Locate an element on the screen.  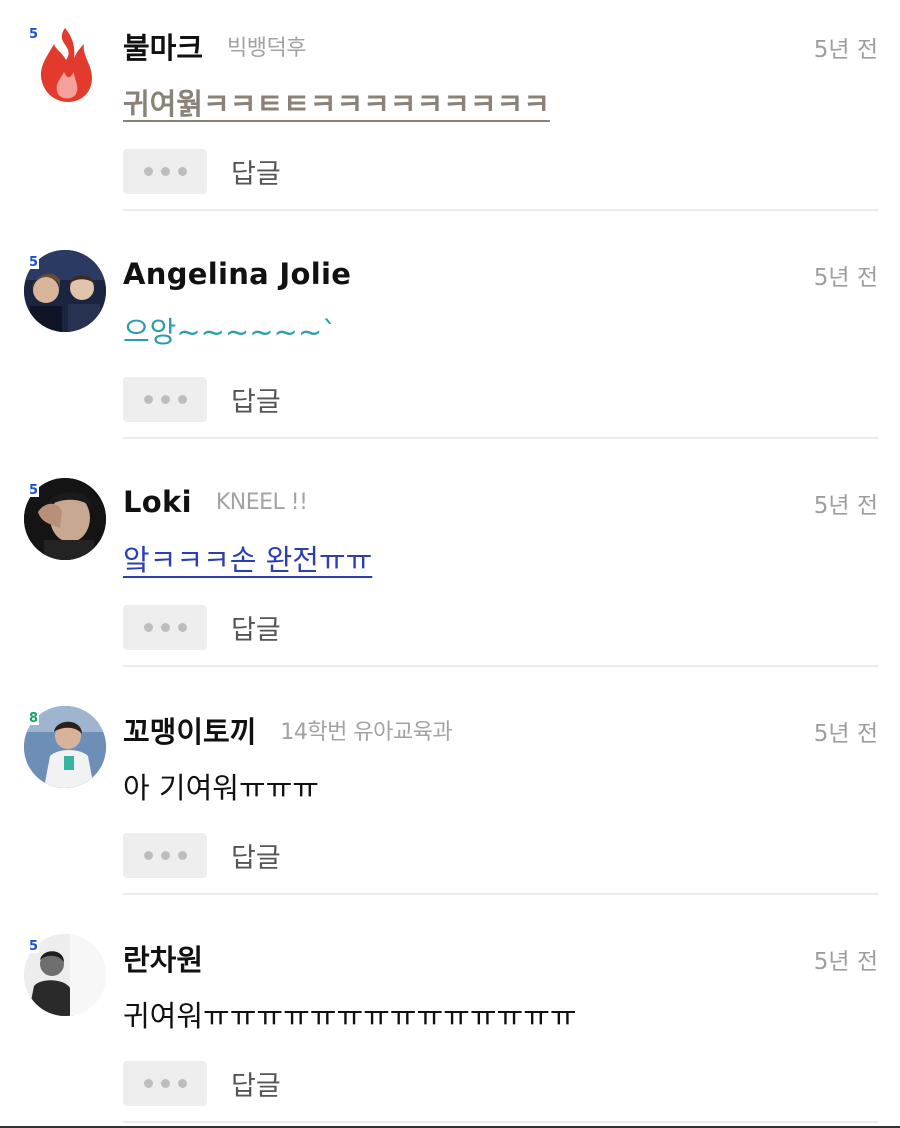
user-subtitle: 빅뱅덕후 is located at coordinates (267, 48).